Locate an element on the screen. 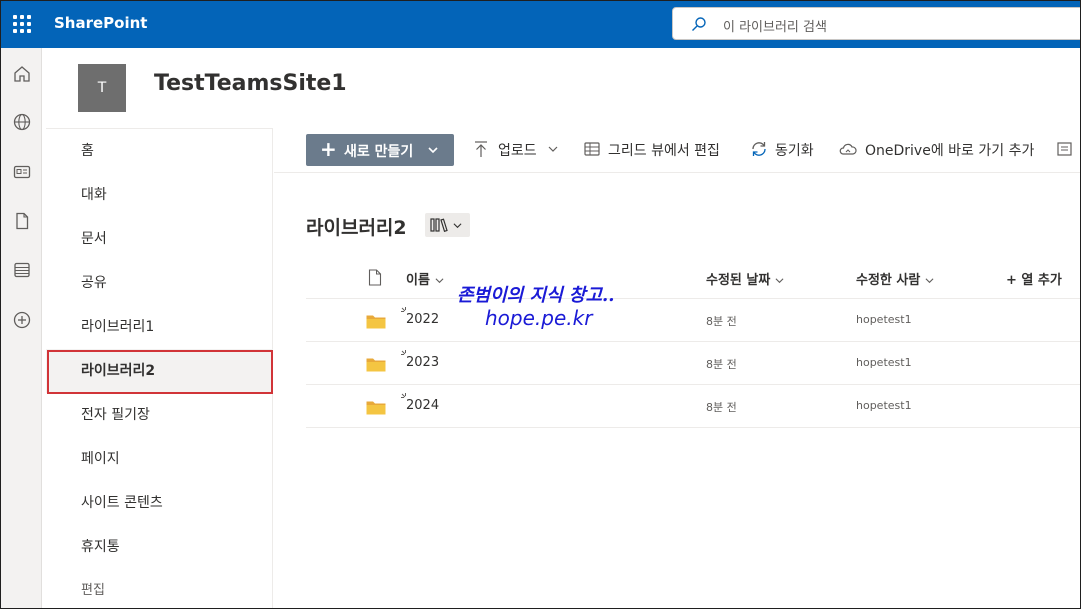  nav-item-pages: 페이지 is located at coordinates (159, 459).